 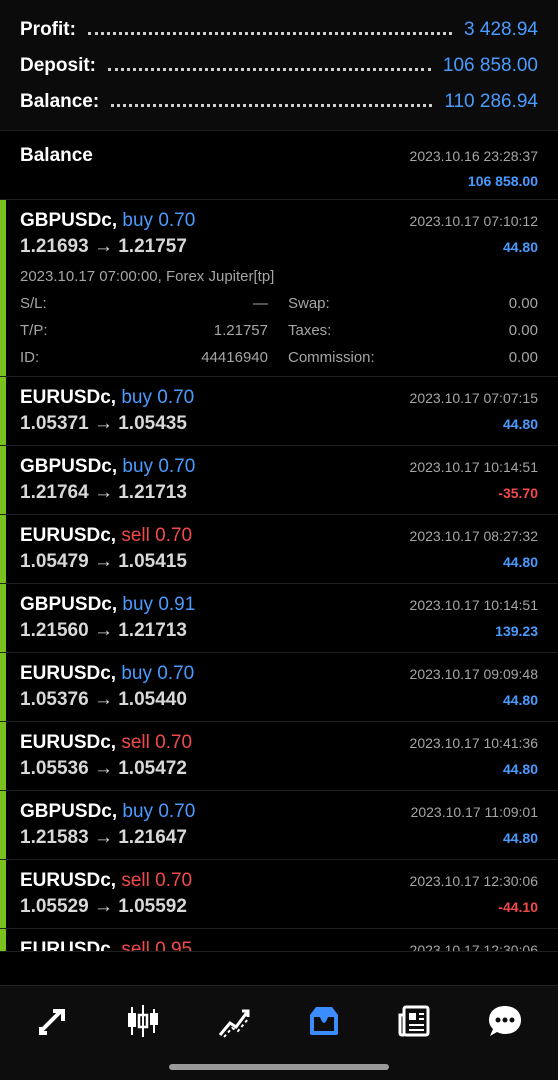 What do you see at coordinates (279, 1032) in the screenshot?
I see `bottom-navigation` at bounding box center [279, 1032].